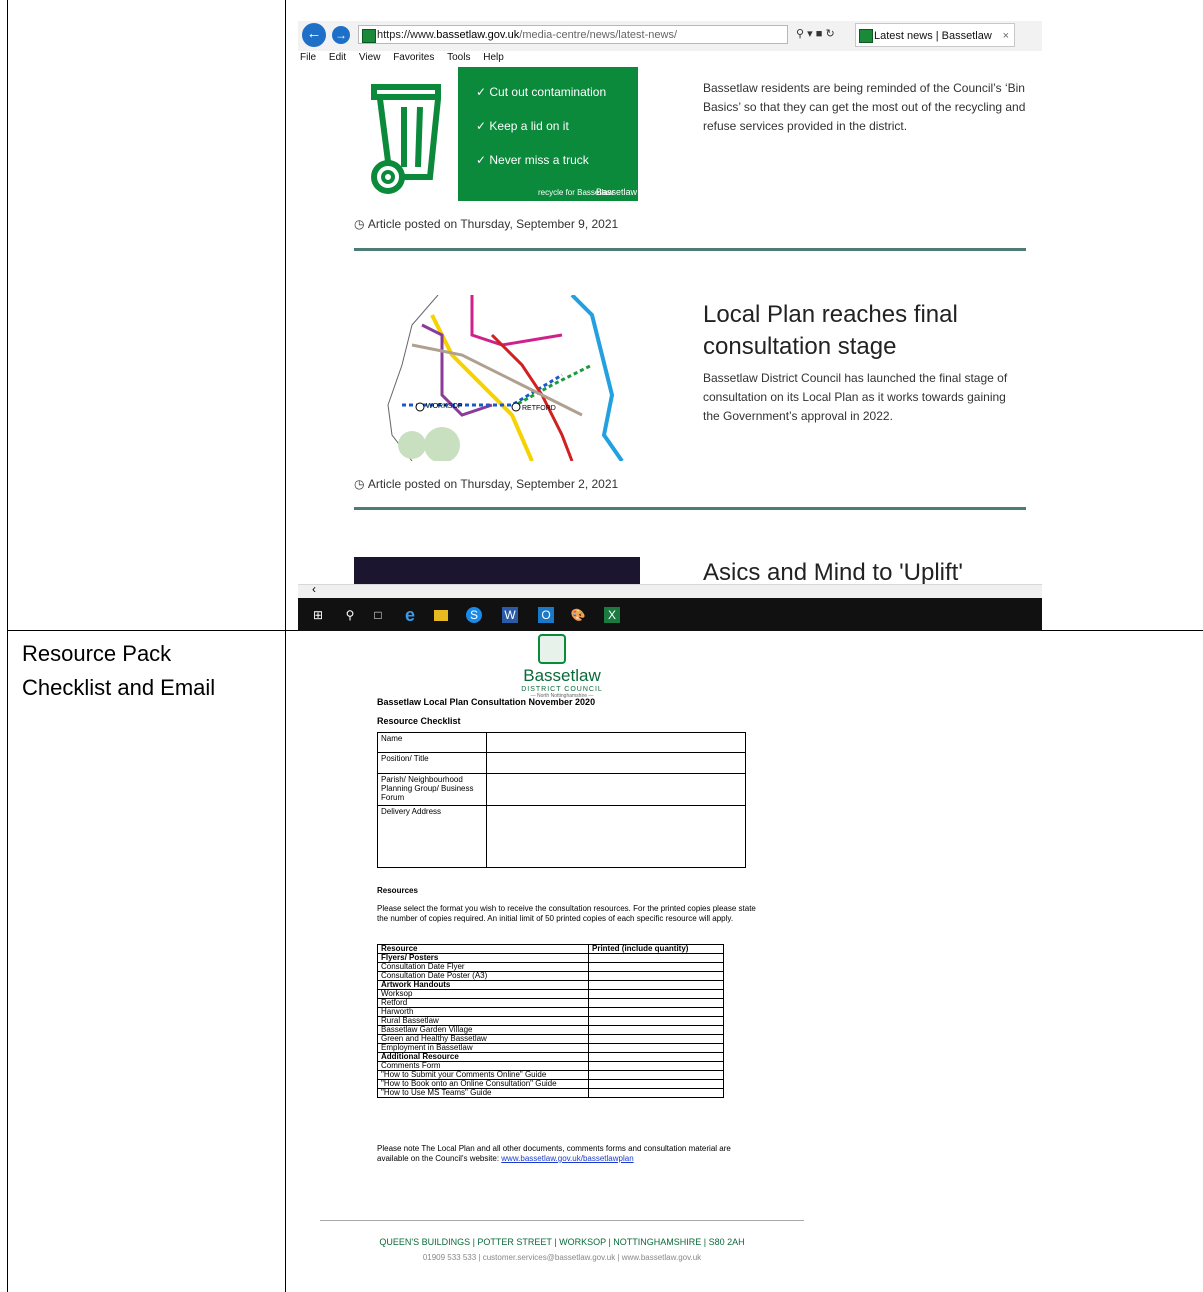  Describe the element at coordinates (419, 721) in the screenshot. I see `document-subtitle: Resource Checklist` at that location.